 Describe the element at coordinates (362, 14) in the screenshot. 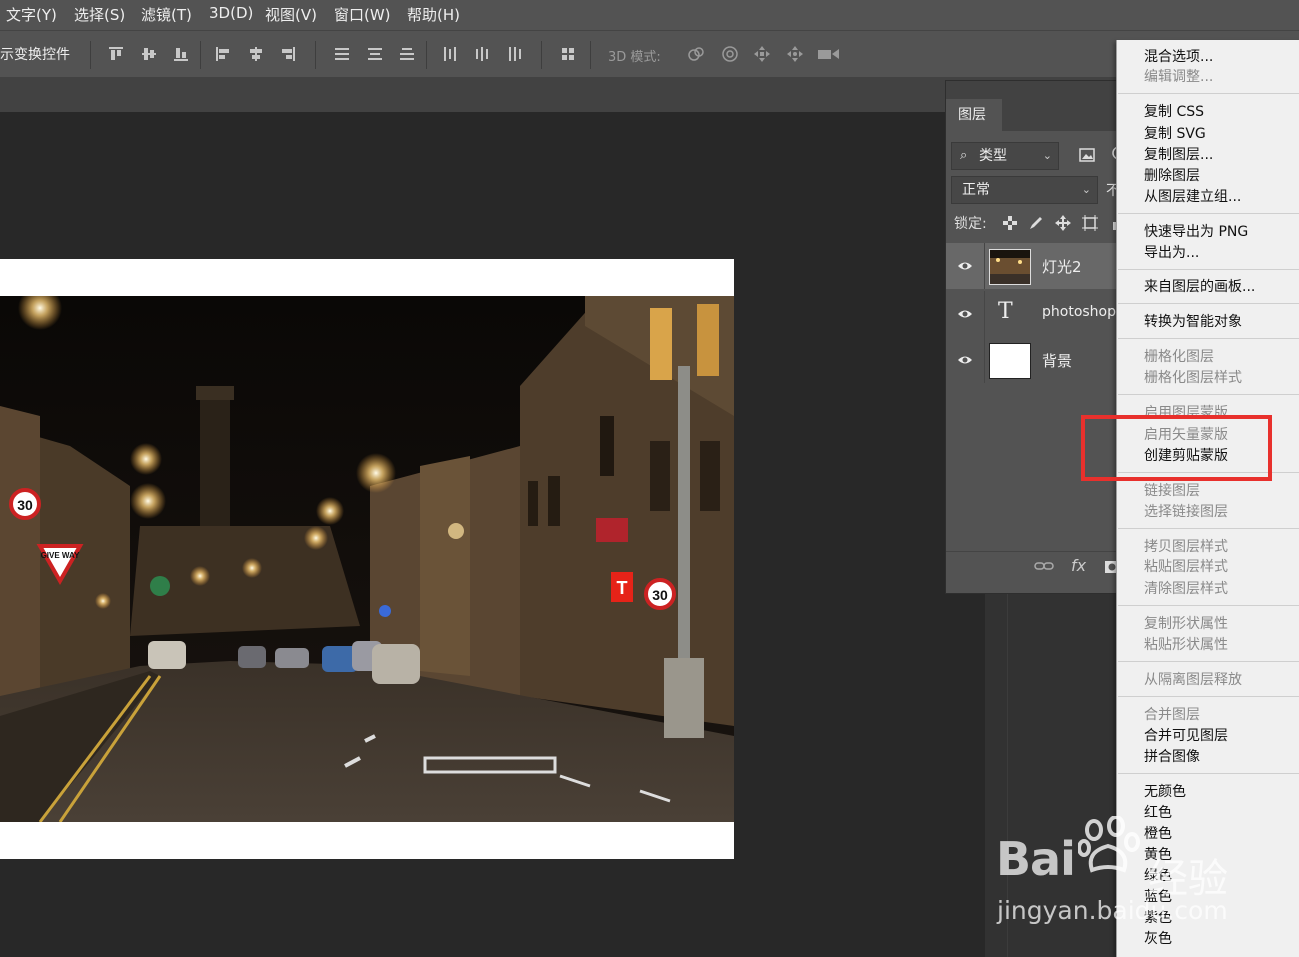

I see `menu-window: 窗口(W)` at that location.